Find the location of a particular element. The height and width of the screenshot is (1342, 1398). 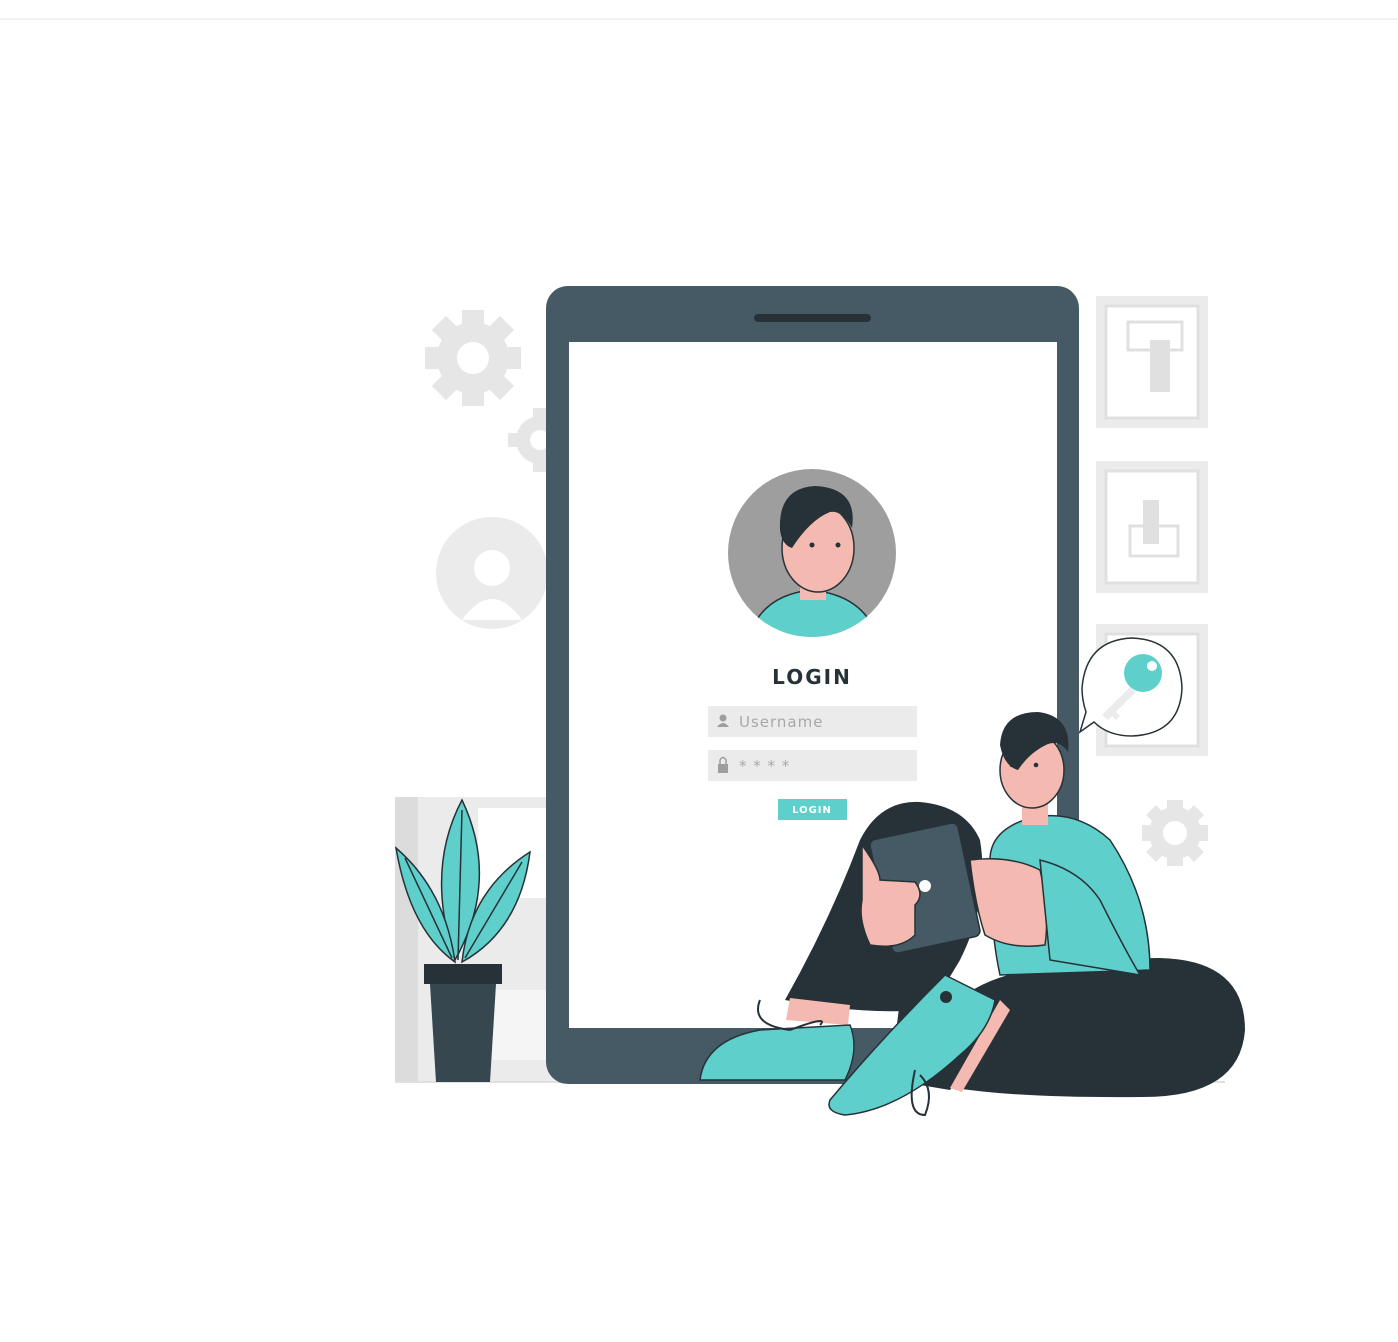

password-field: * * * * is located at coordinates (812, 765).